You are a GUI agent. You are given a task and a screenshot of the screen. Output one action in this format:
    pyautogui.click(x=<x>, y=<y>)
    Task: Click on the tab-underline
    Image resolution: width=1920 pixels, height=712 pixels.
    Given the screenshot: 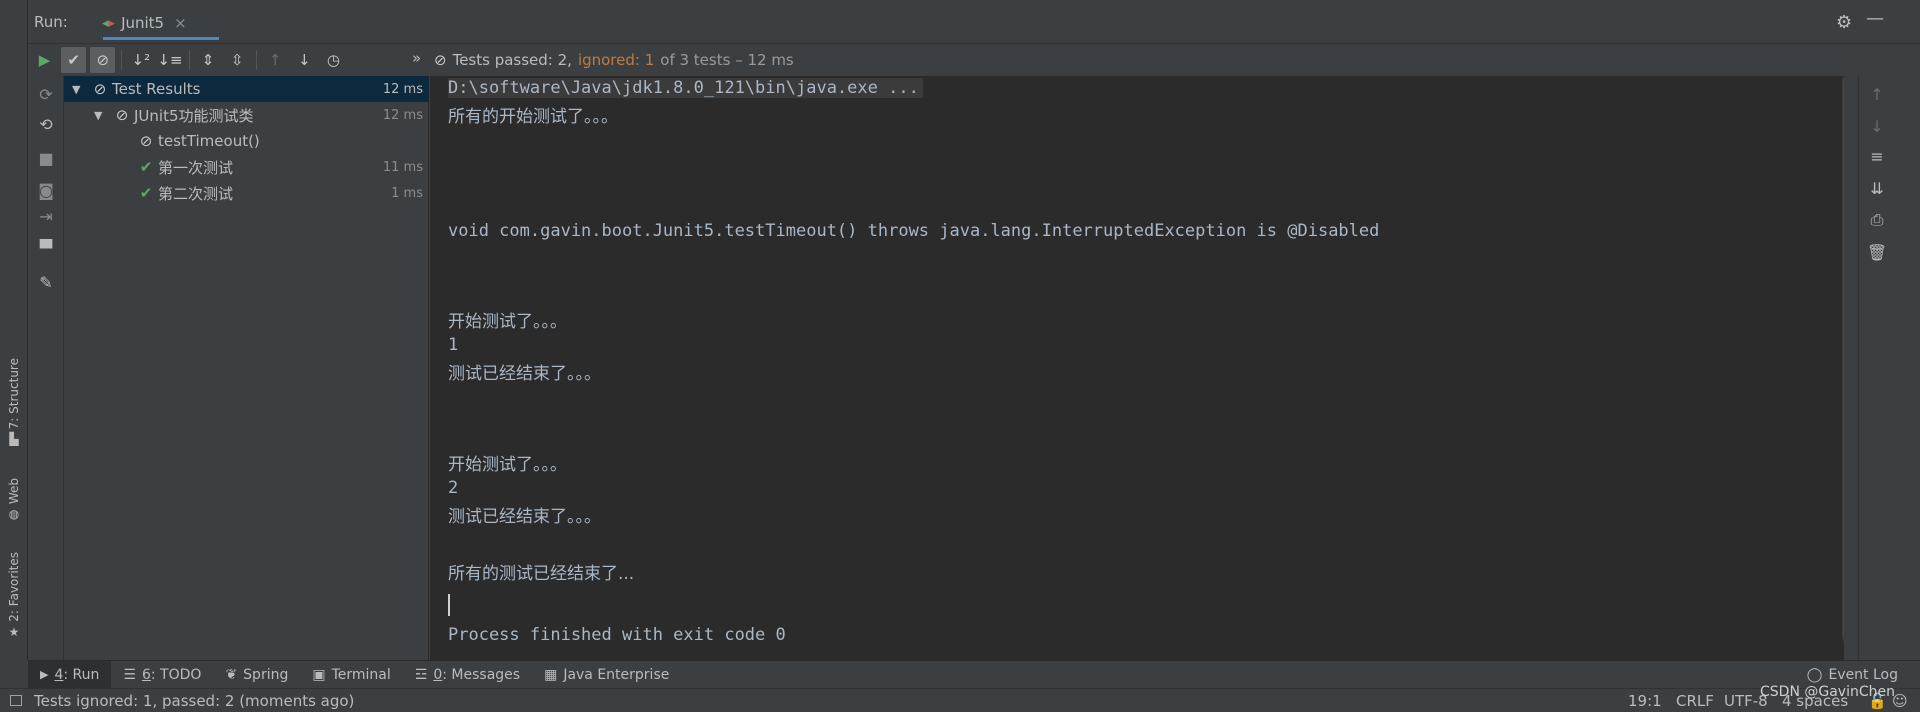 What is the action you would take?
    pyautogui.click(x=161, y=38)
    